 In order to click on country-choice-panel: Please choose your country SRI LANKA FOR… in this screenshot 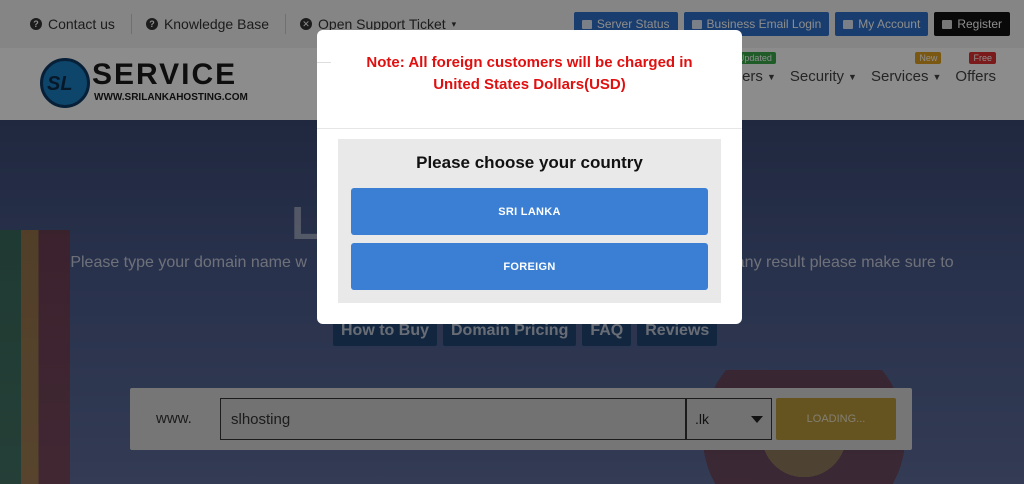, I will do `click(529, 221)`.